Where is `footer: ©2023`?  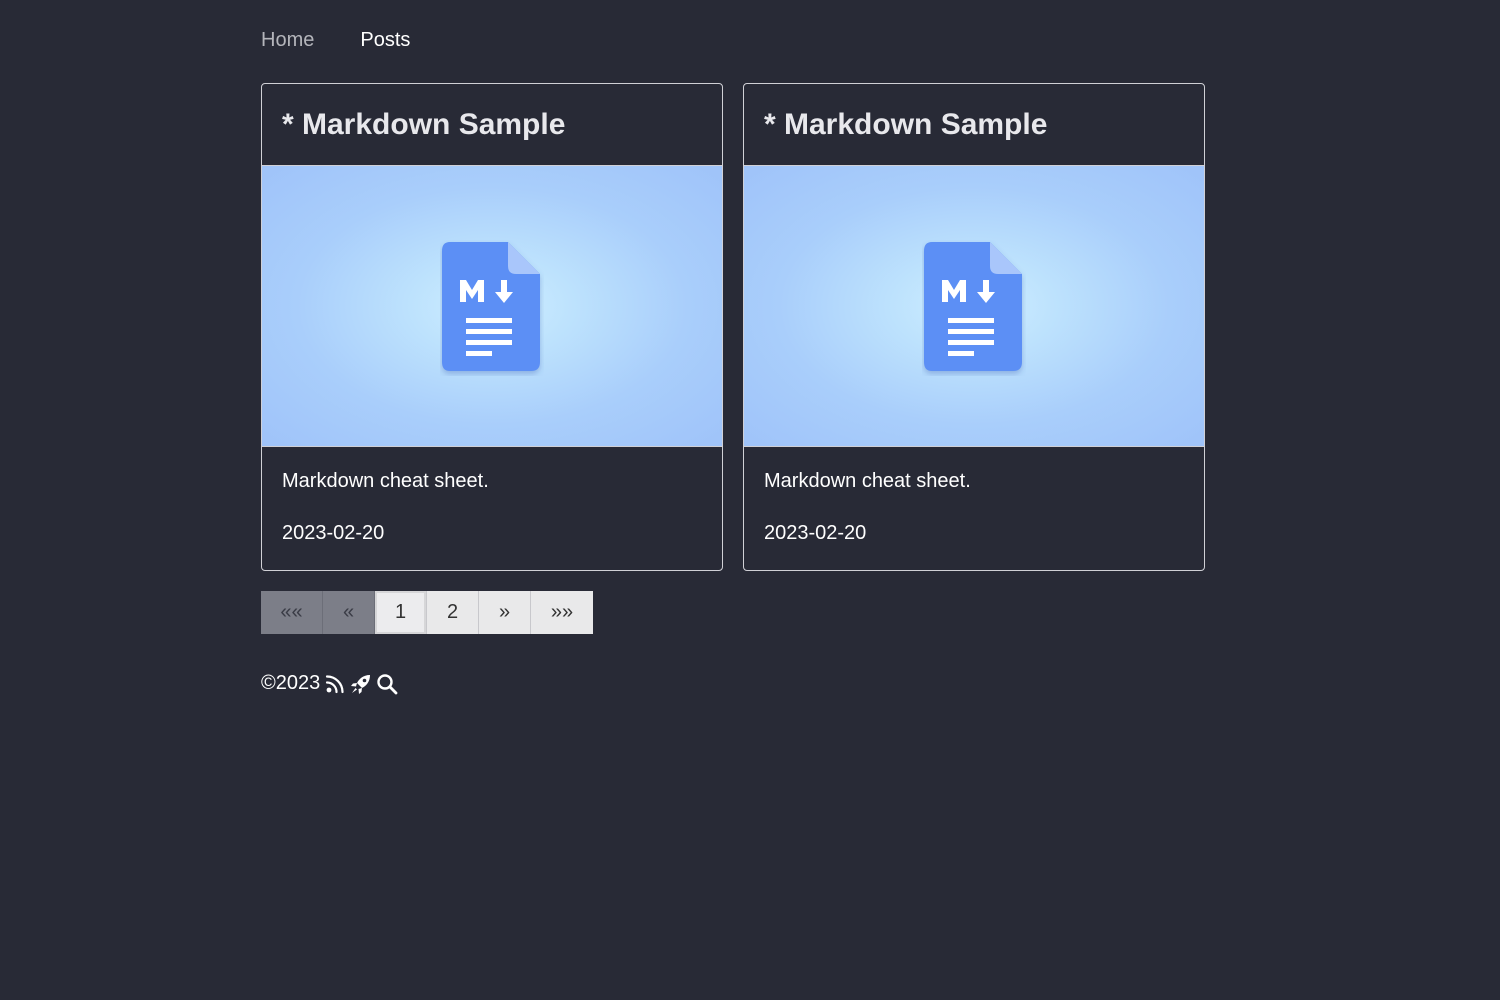 footer: ©2023 is located at coordinates (329, 683).